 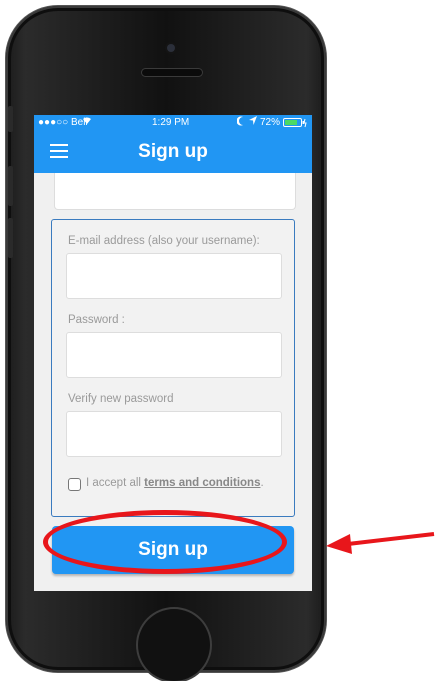 I want to click on clock: 1:29 PM, so click(x=171, y=122).